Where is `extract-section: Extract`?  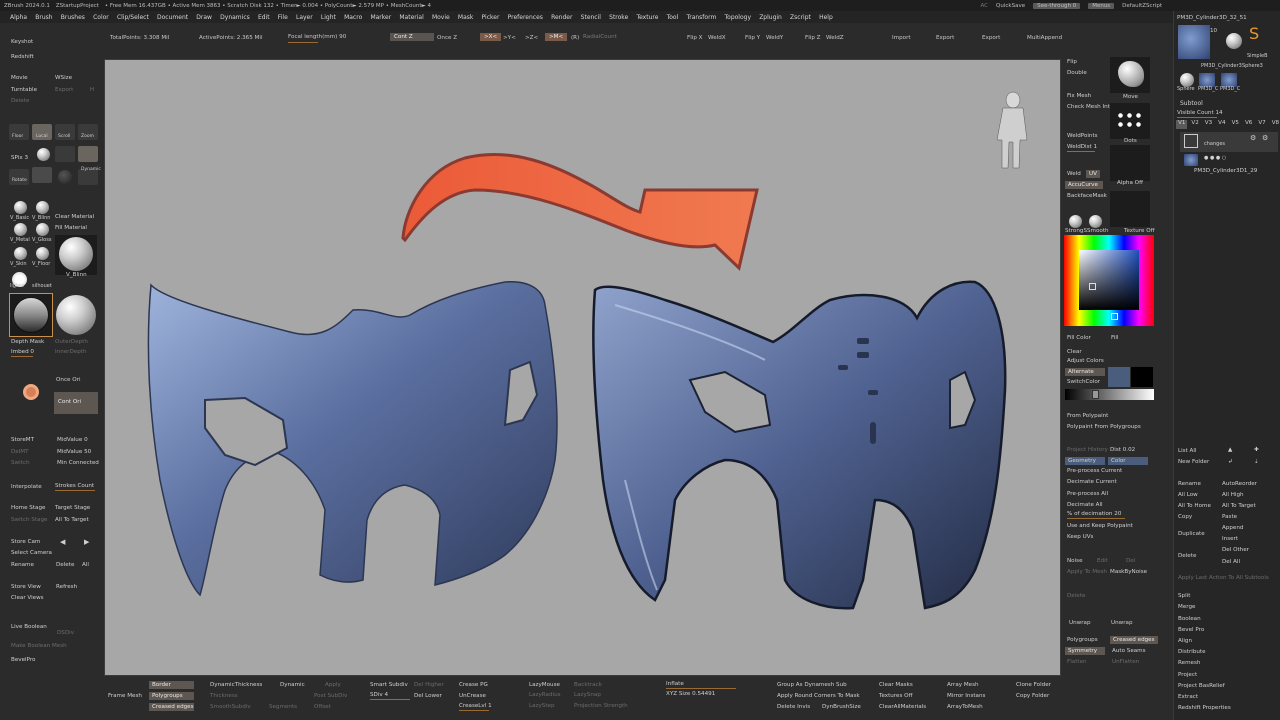
extract-section: Extract is located at coordinates (1188, 697).